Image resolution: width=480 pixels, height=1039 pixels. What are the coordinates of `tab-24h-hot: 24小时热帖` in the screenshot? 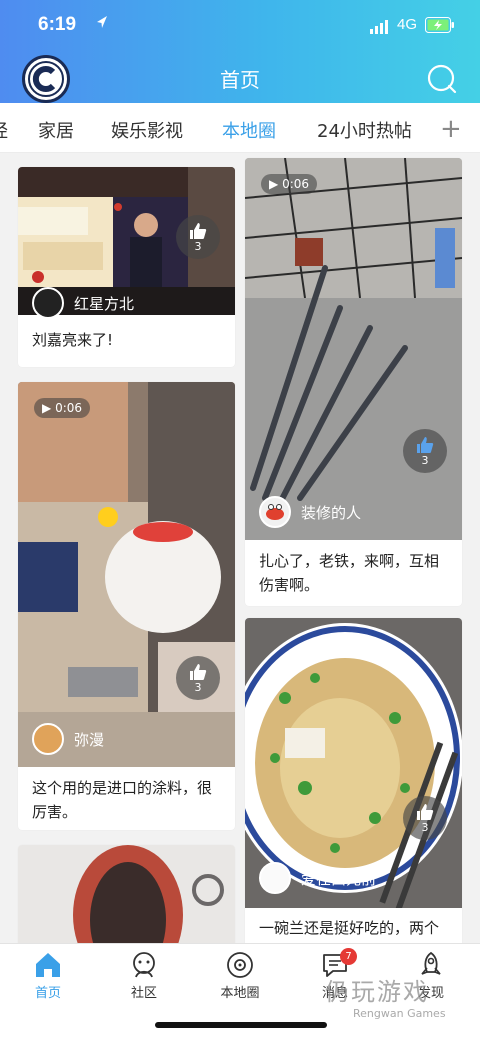 It's located at (364, 130).